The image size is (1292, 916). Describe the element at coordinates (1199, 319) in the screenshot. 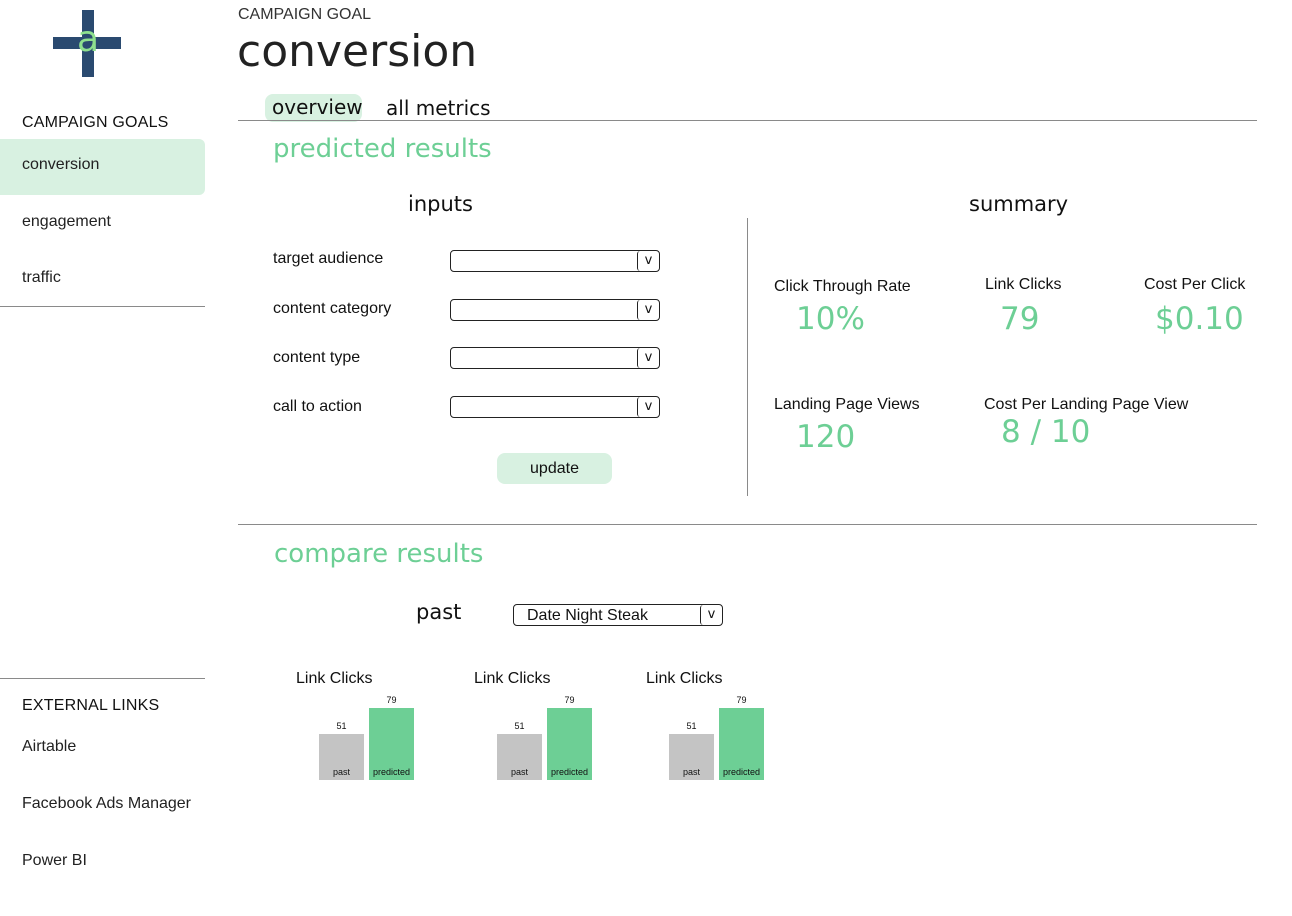

I see `metric-cpc-value: $0.10` at that location.